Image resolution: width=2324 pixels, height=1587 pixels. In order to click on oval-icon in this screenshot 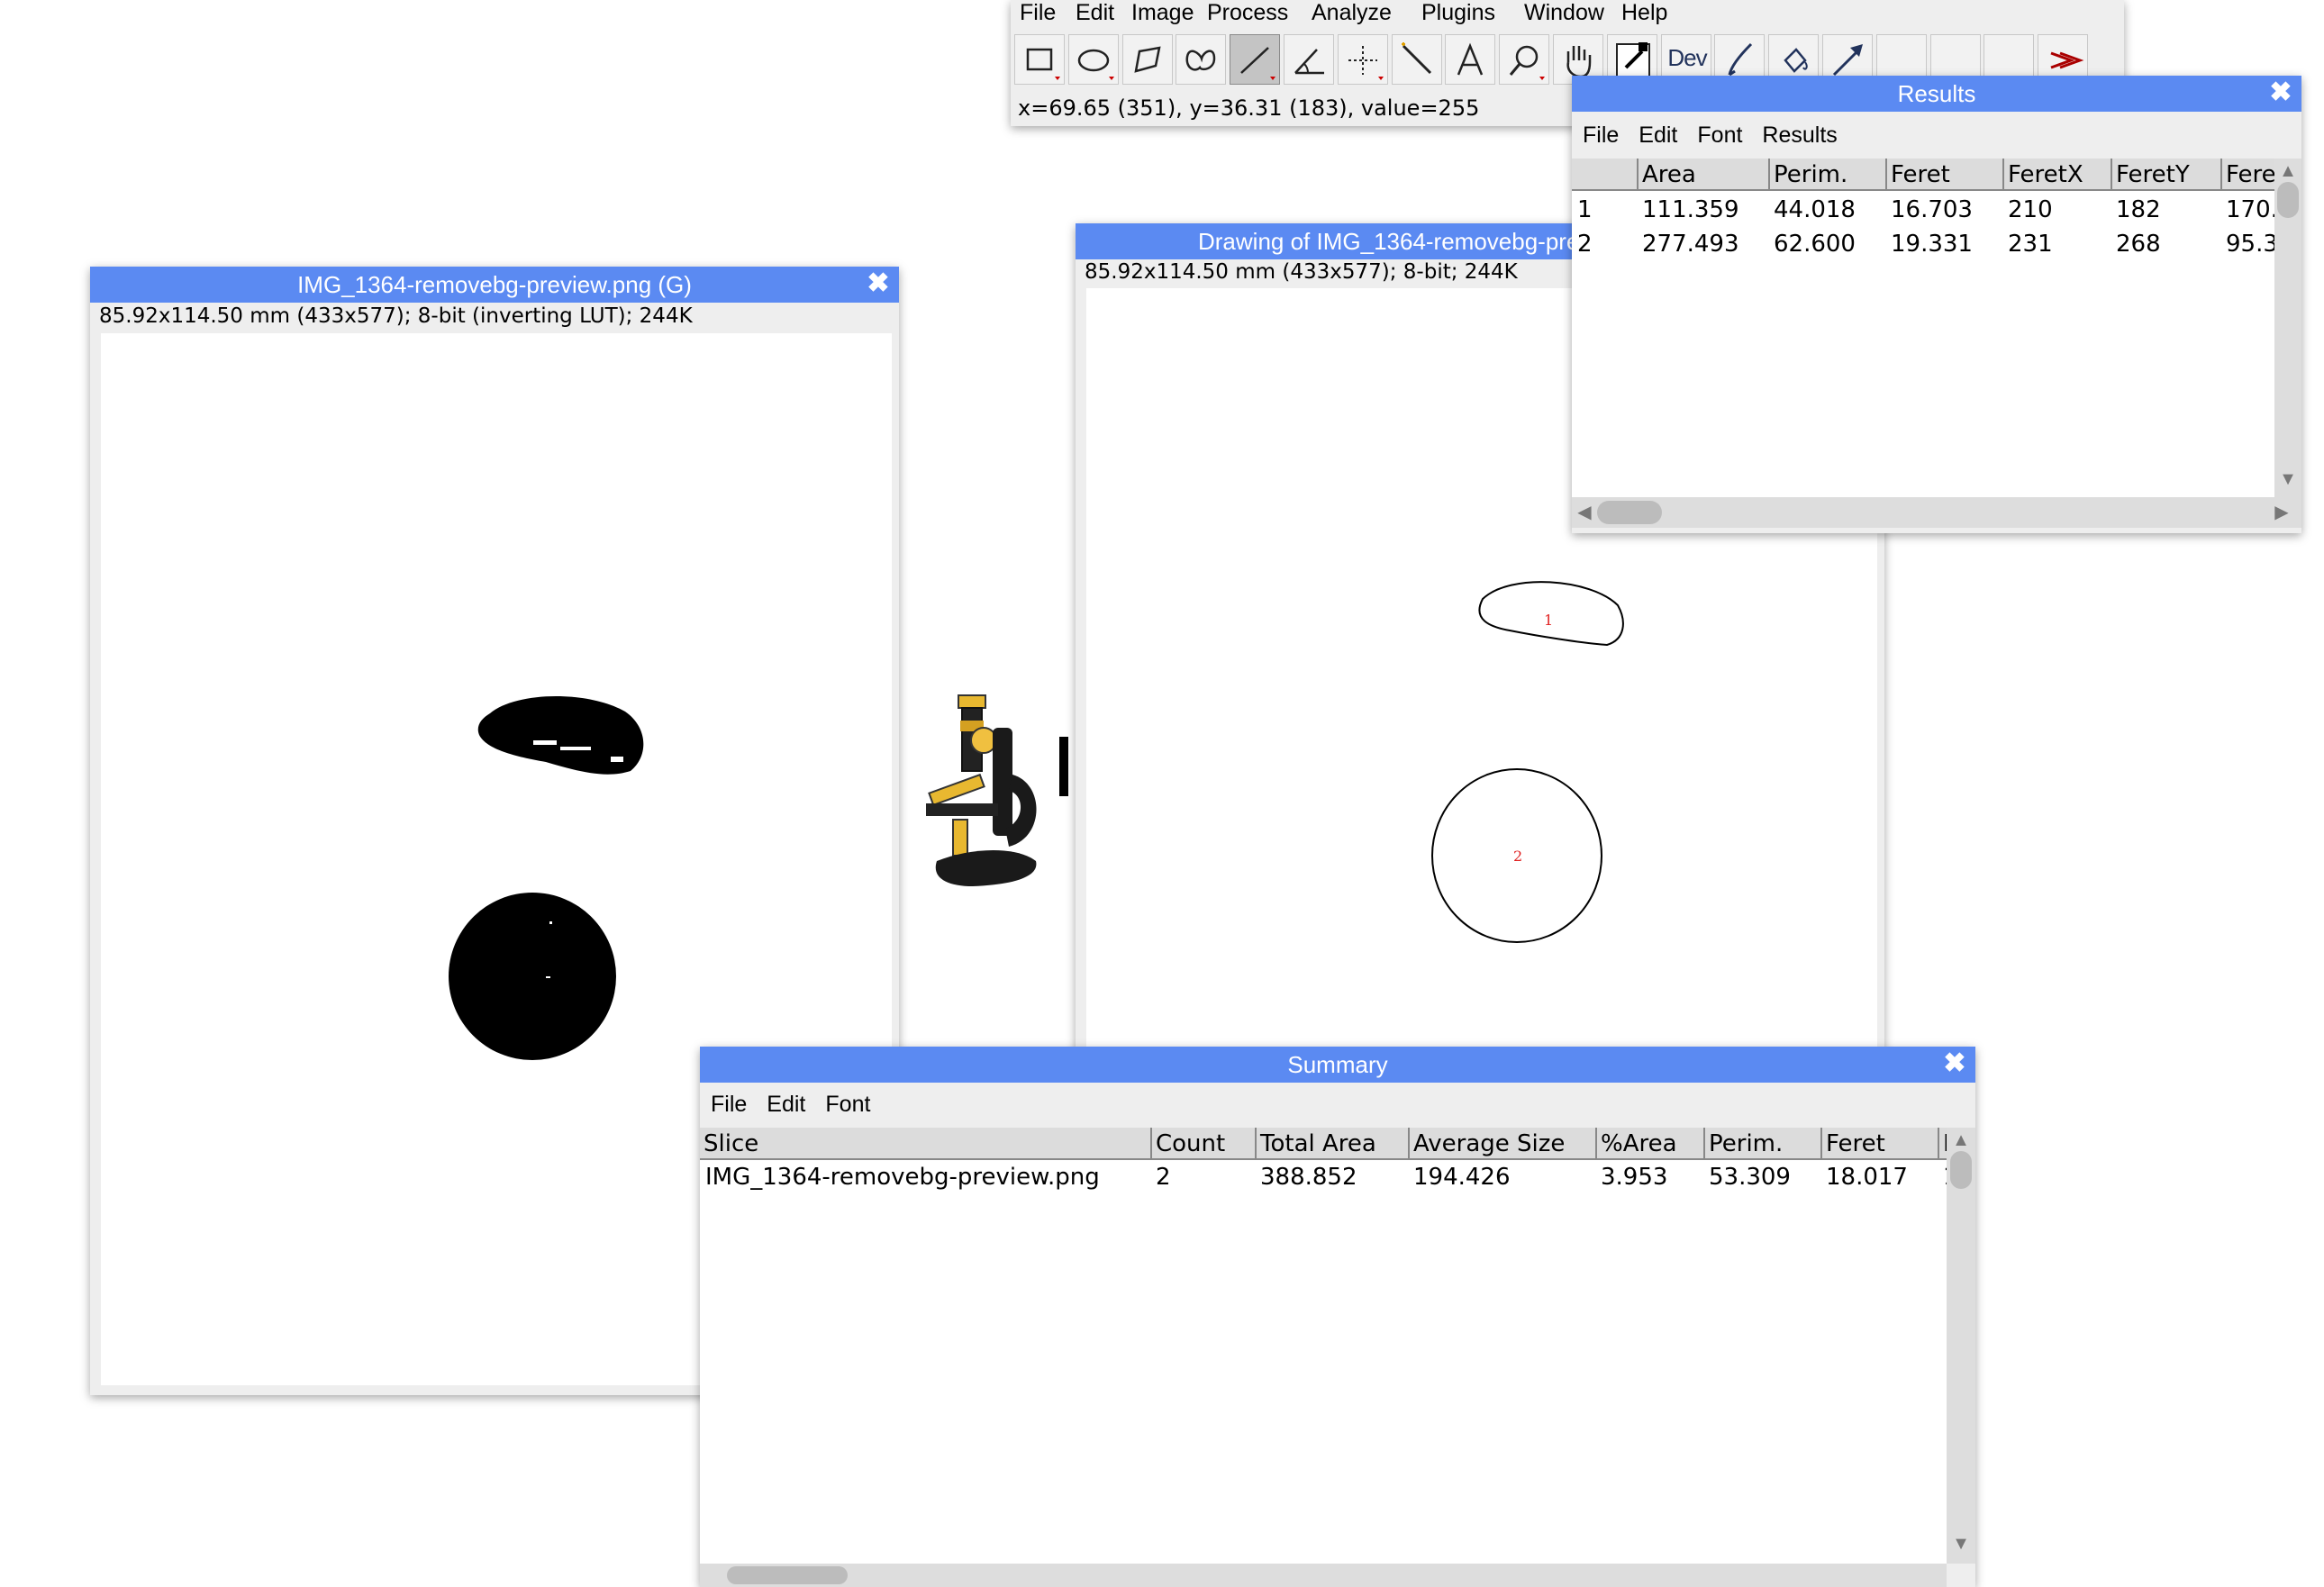, I will do `click(1095, 64)`.